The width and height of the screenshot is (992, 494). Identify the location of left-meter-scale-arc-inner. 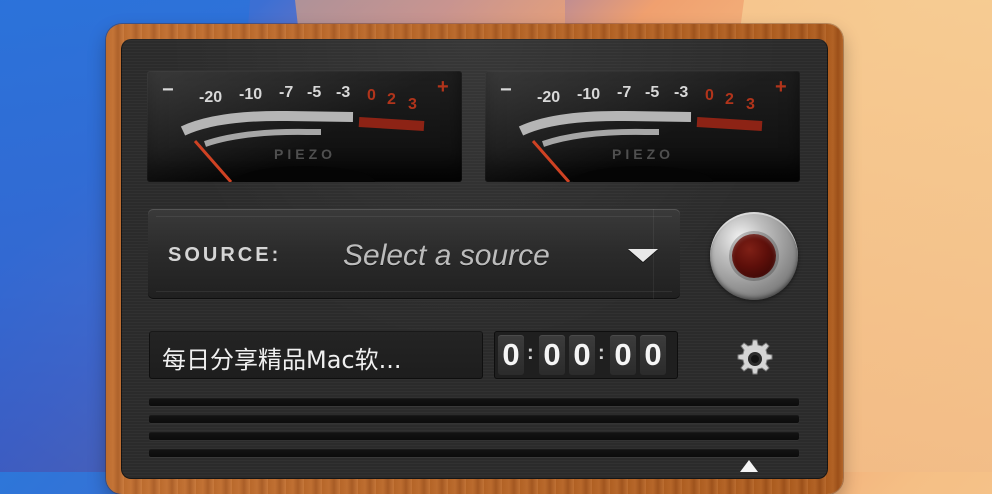
(262, 137).